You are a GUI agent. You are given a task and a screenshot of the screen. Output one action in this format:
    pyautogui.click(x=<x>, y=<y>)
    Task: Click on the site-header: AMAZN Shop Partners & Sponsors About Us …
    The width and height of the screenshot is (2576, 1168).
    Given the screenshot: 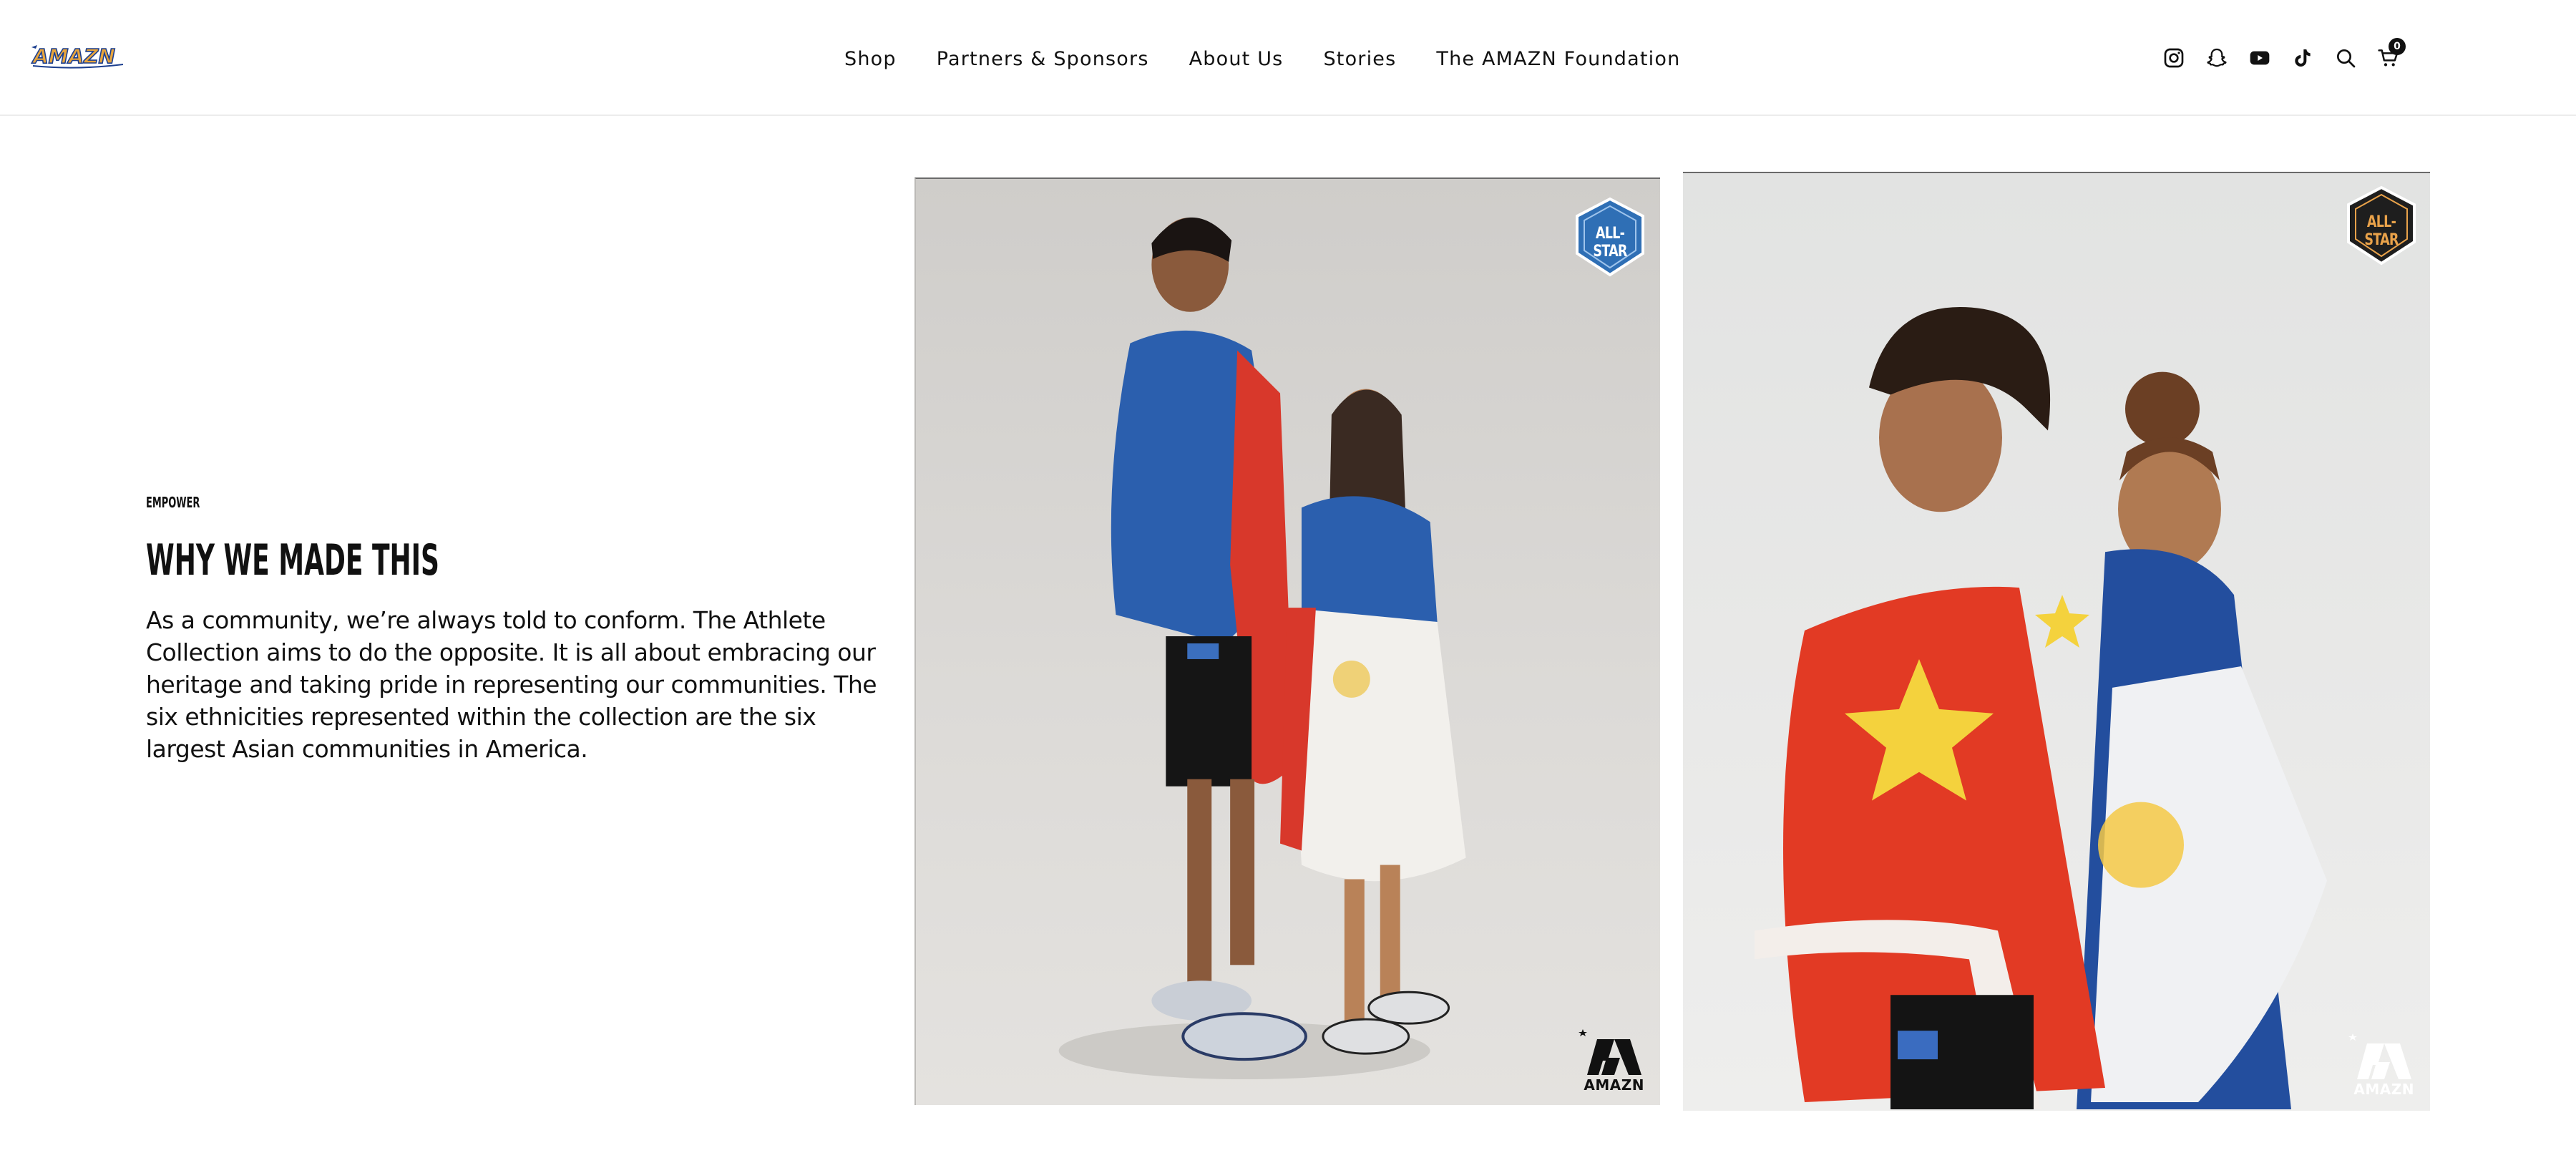 What is the action you would take?
    pyautogui.click(x=1288, y=58)
    